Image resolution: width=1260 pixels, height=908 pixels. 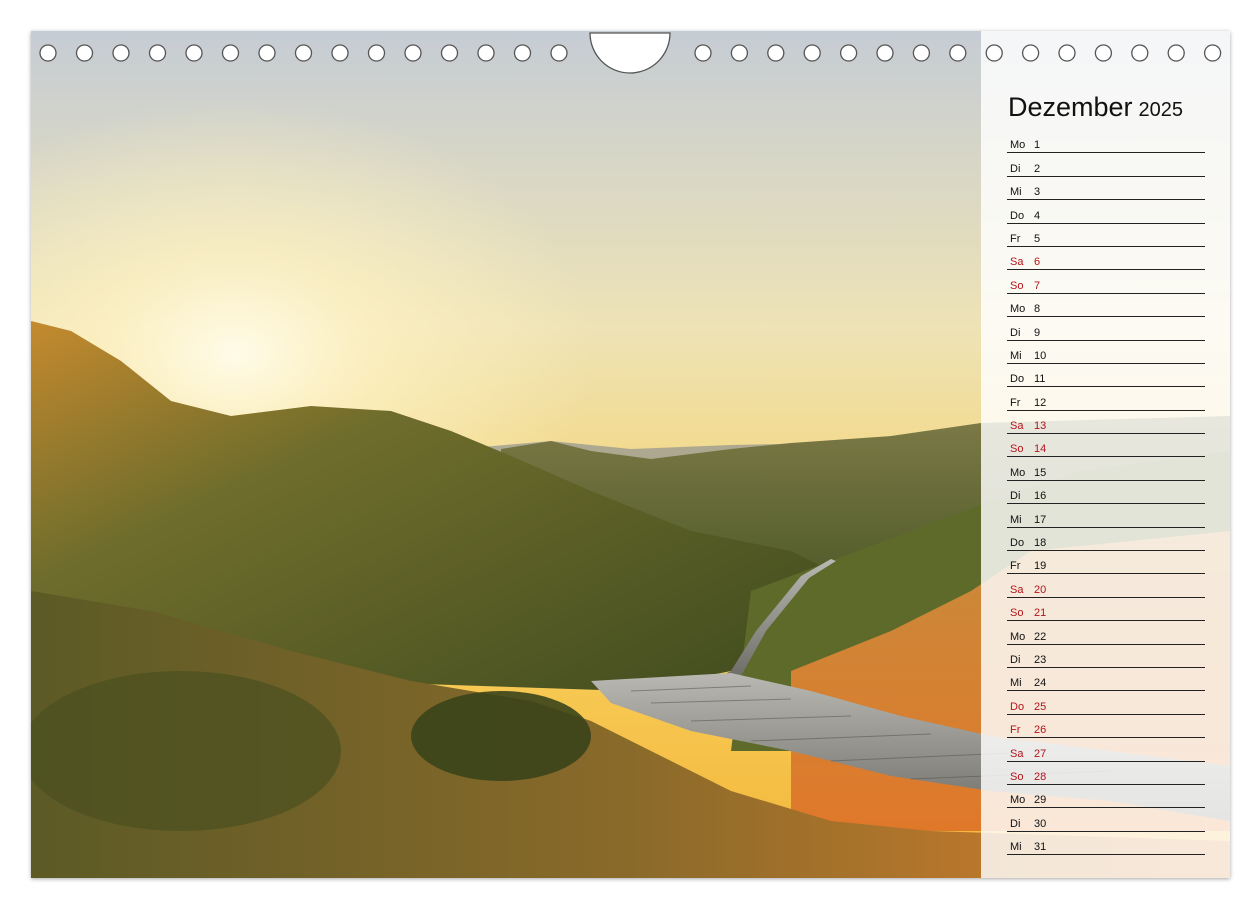 What do you see at coordinates (1040, 683) in the screenshot?
I see `day-number: 24` at bounding box center [1040, 683].